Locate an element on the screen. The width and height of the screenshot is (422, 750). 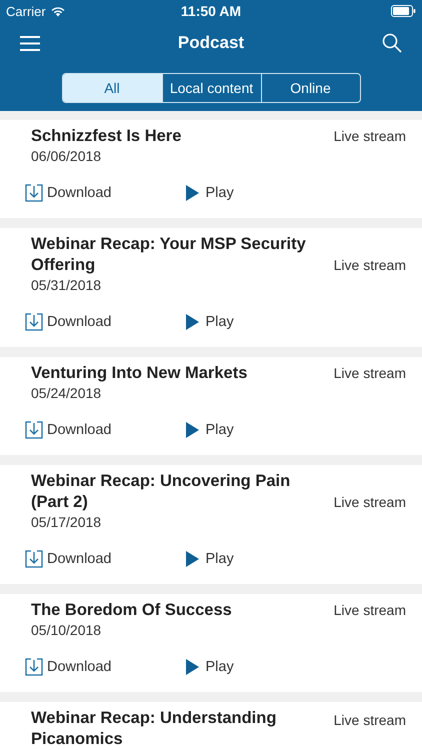
episode-title: Webinar Recap: Uncovering Pain (Part 2) is located at coordinates (161, 492).